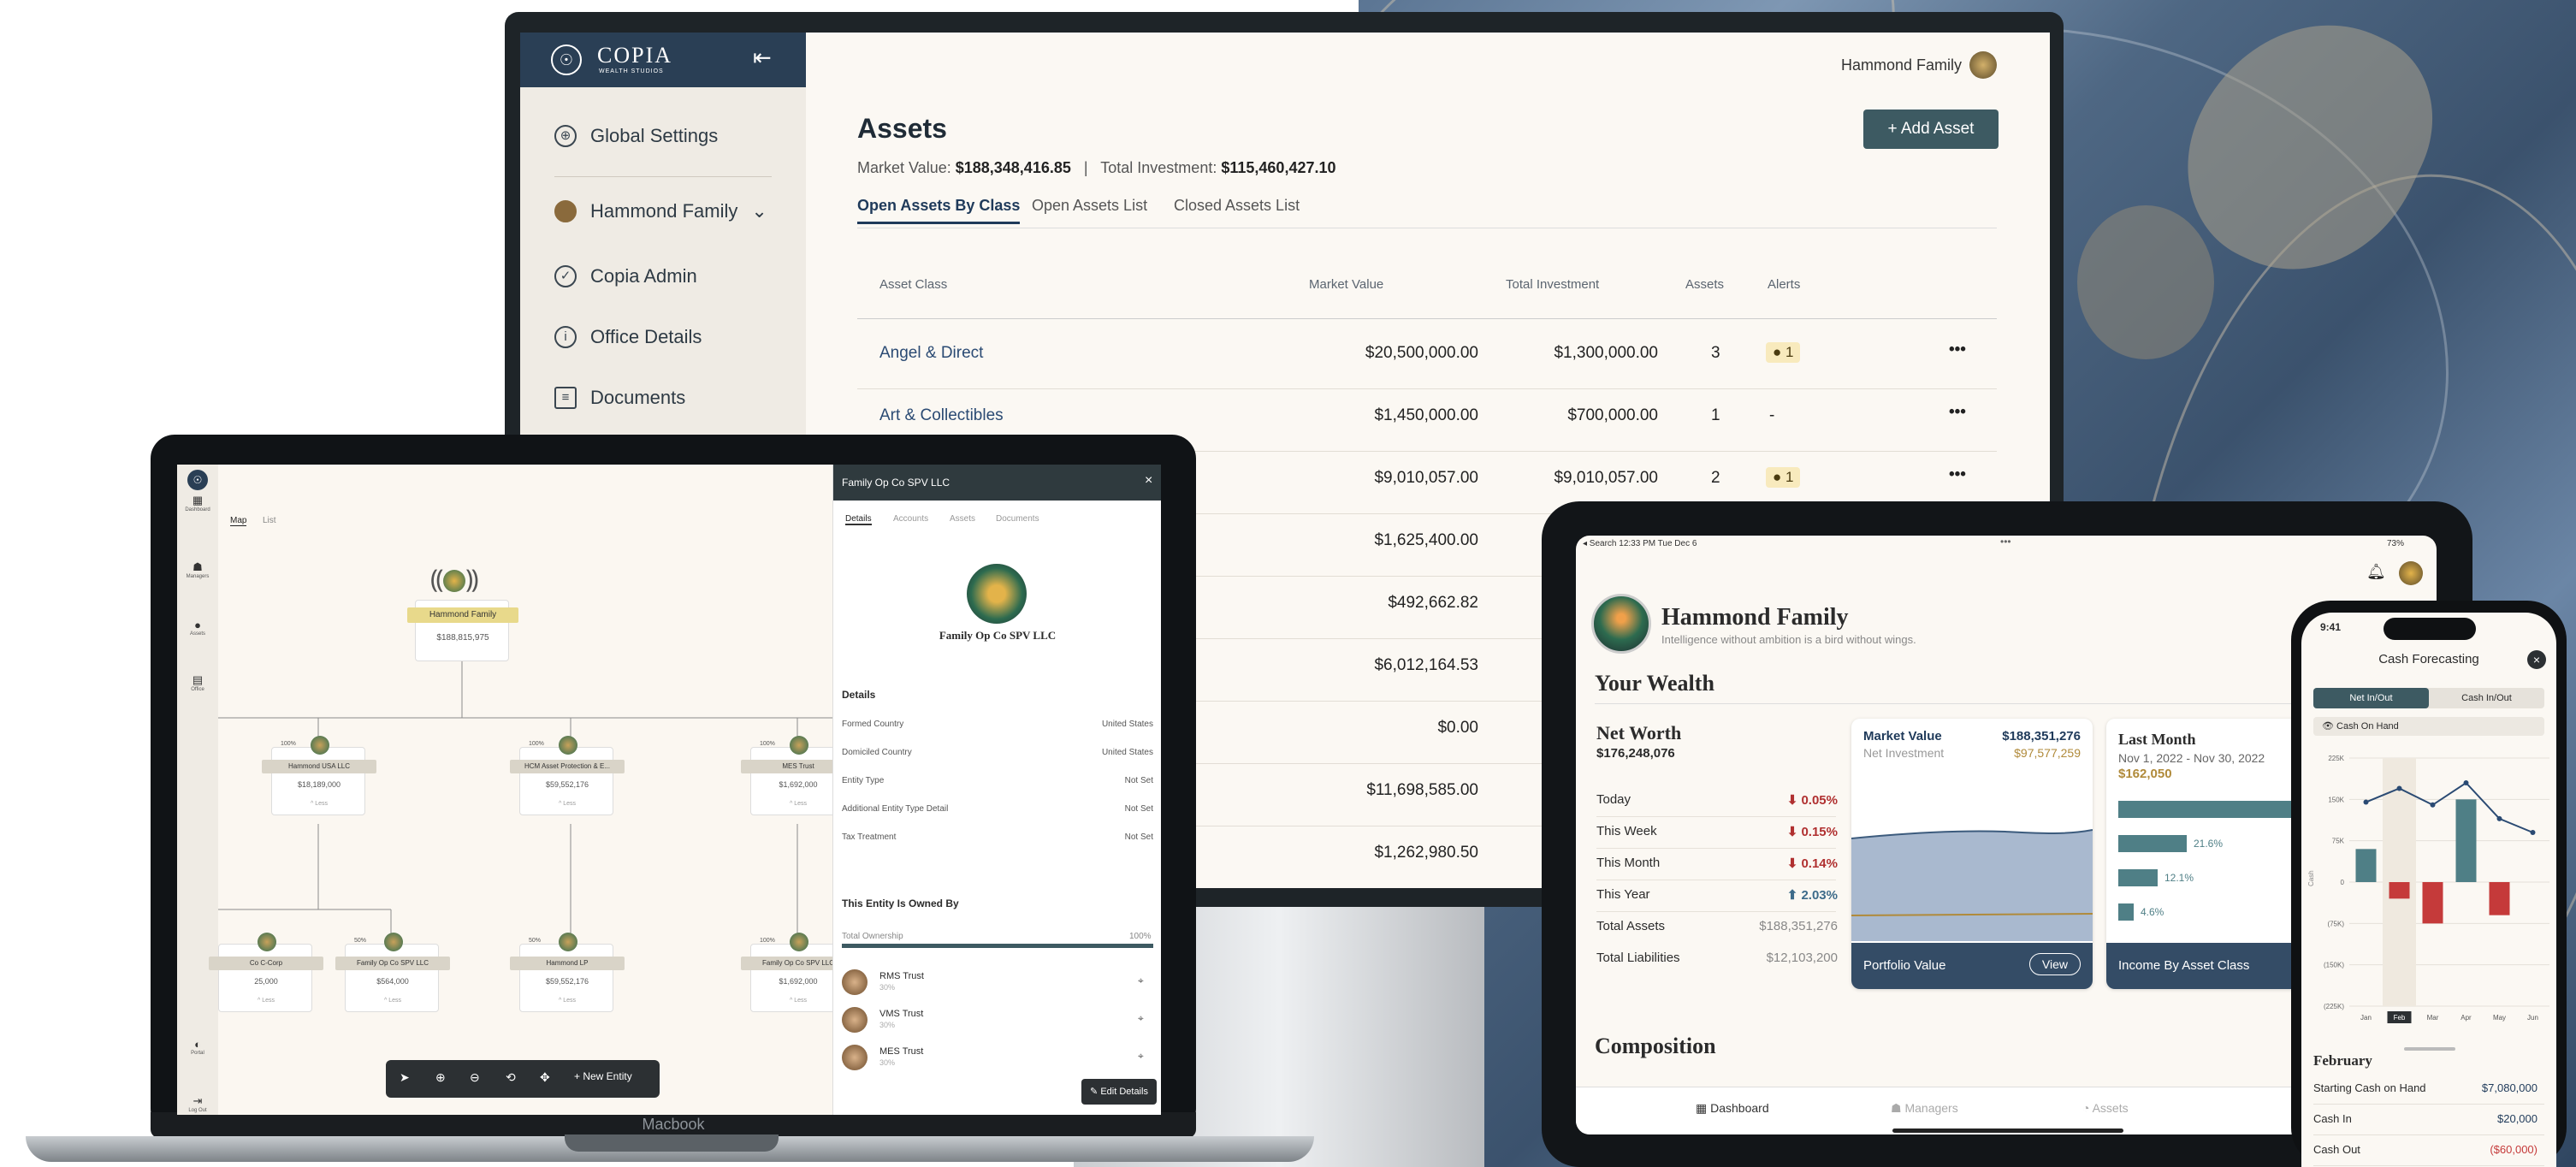  Describe the element at coordinates (266, 973) in the screenshot. I see `entity-node: Co C-Corp 25,000 ^ Less` at that location.